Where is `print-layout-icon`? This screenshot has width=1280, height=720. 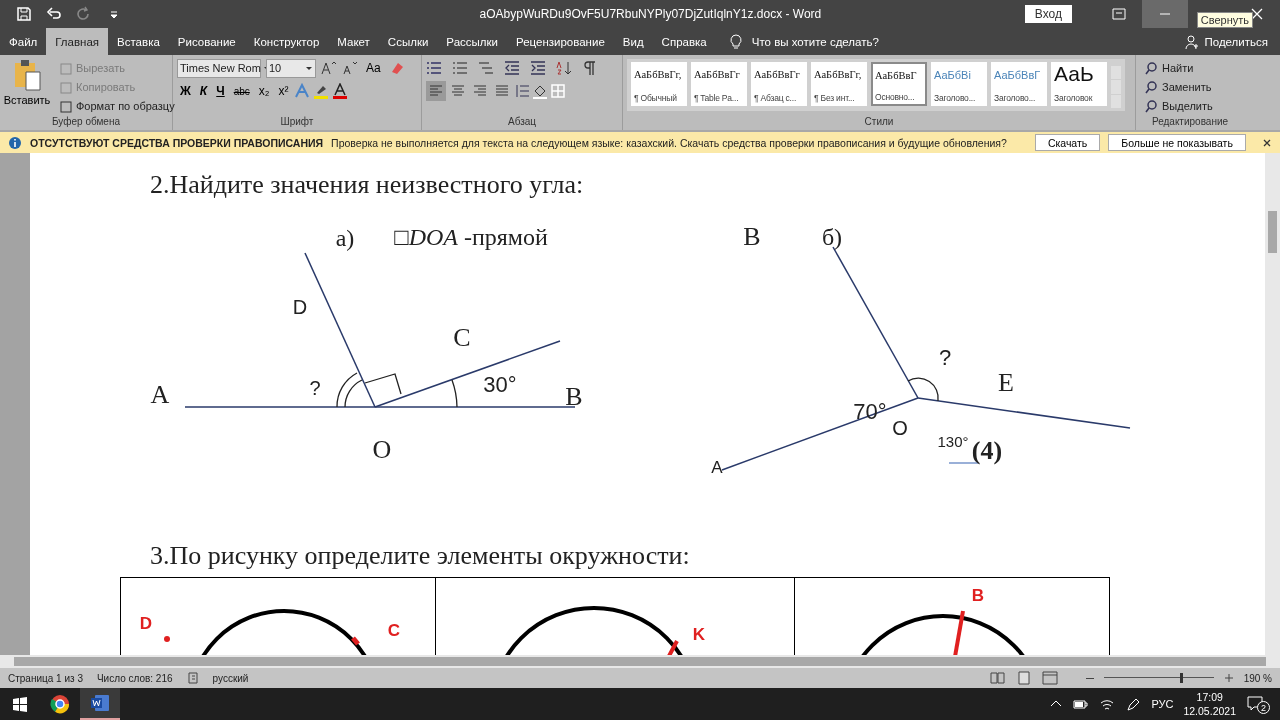
print-layout-icon is located at coordinates (1023, 678).